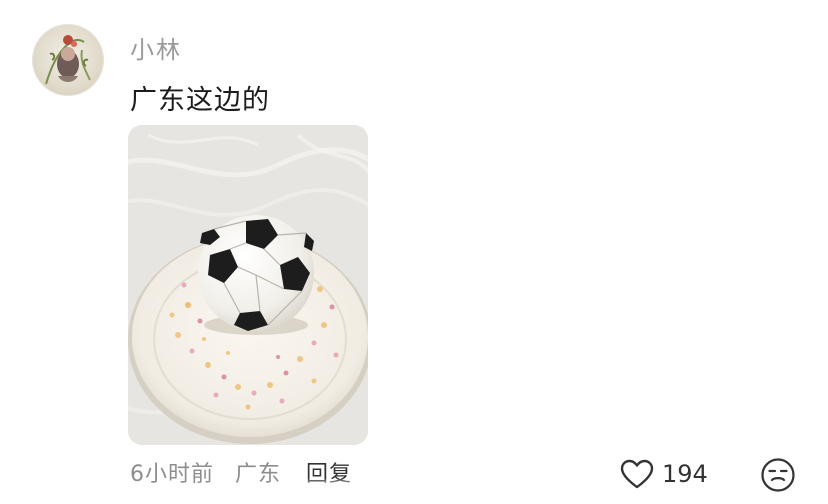 The height and width of the screenshot is (504, 828). Describe the element at coordinates (172, 474) in the screenshot. I see `comment-timestamp: 6小时前` at that location.